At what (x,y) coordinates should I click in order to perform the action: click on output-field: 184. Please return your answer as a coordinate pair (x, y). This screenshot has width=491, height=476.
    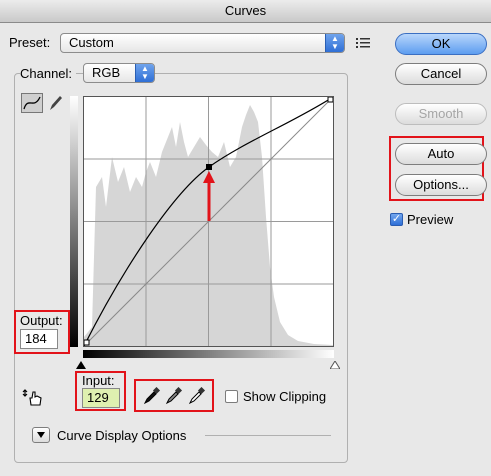
    Looking at the image, I should click on (39, 339).